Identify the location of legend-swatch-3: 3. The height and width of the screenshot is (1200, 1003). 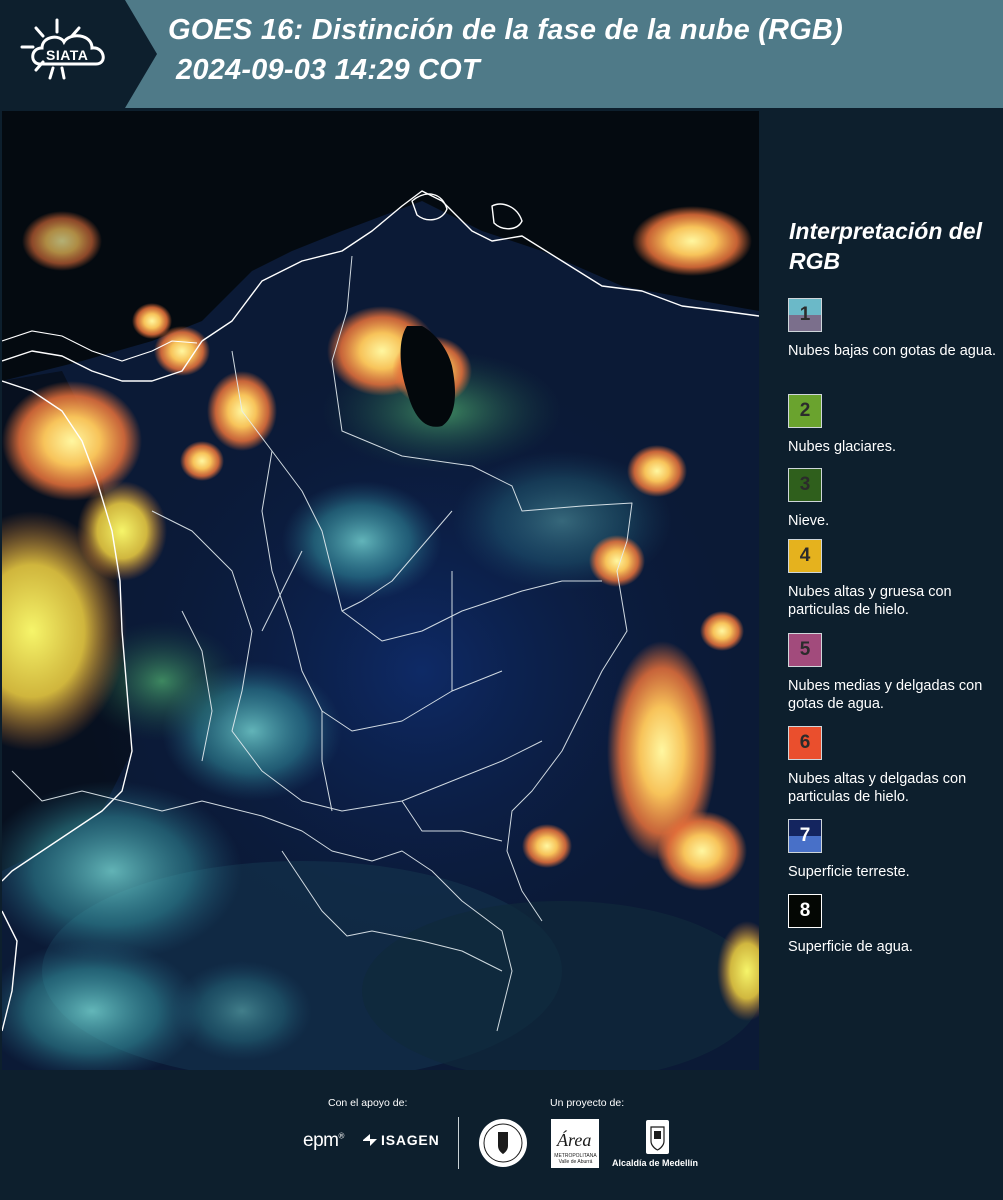
(805, 485).